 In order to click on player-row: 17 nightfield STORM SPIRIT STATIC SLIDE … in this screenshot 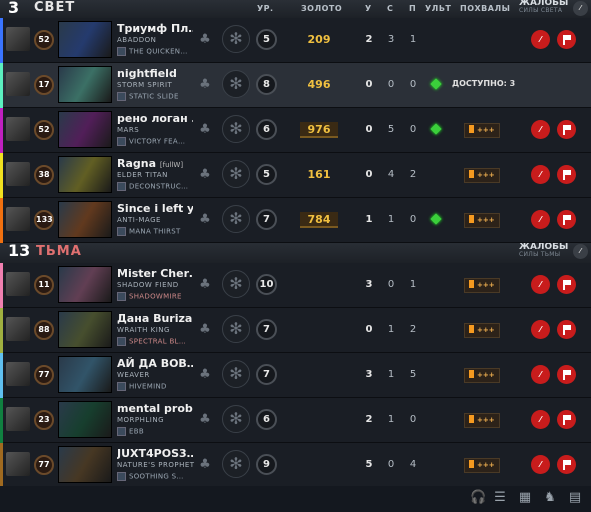, I will do `click(295, 85)`.